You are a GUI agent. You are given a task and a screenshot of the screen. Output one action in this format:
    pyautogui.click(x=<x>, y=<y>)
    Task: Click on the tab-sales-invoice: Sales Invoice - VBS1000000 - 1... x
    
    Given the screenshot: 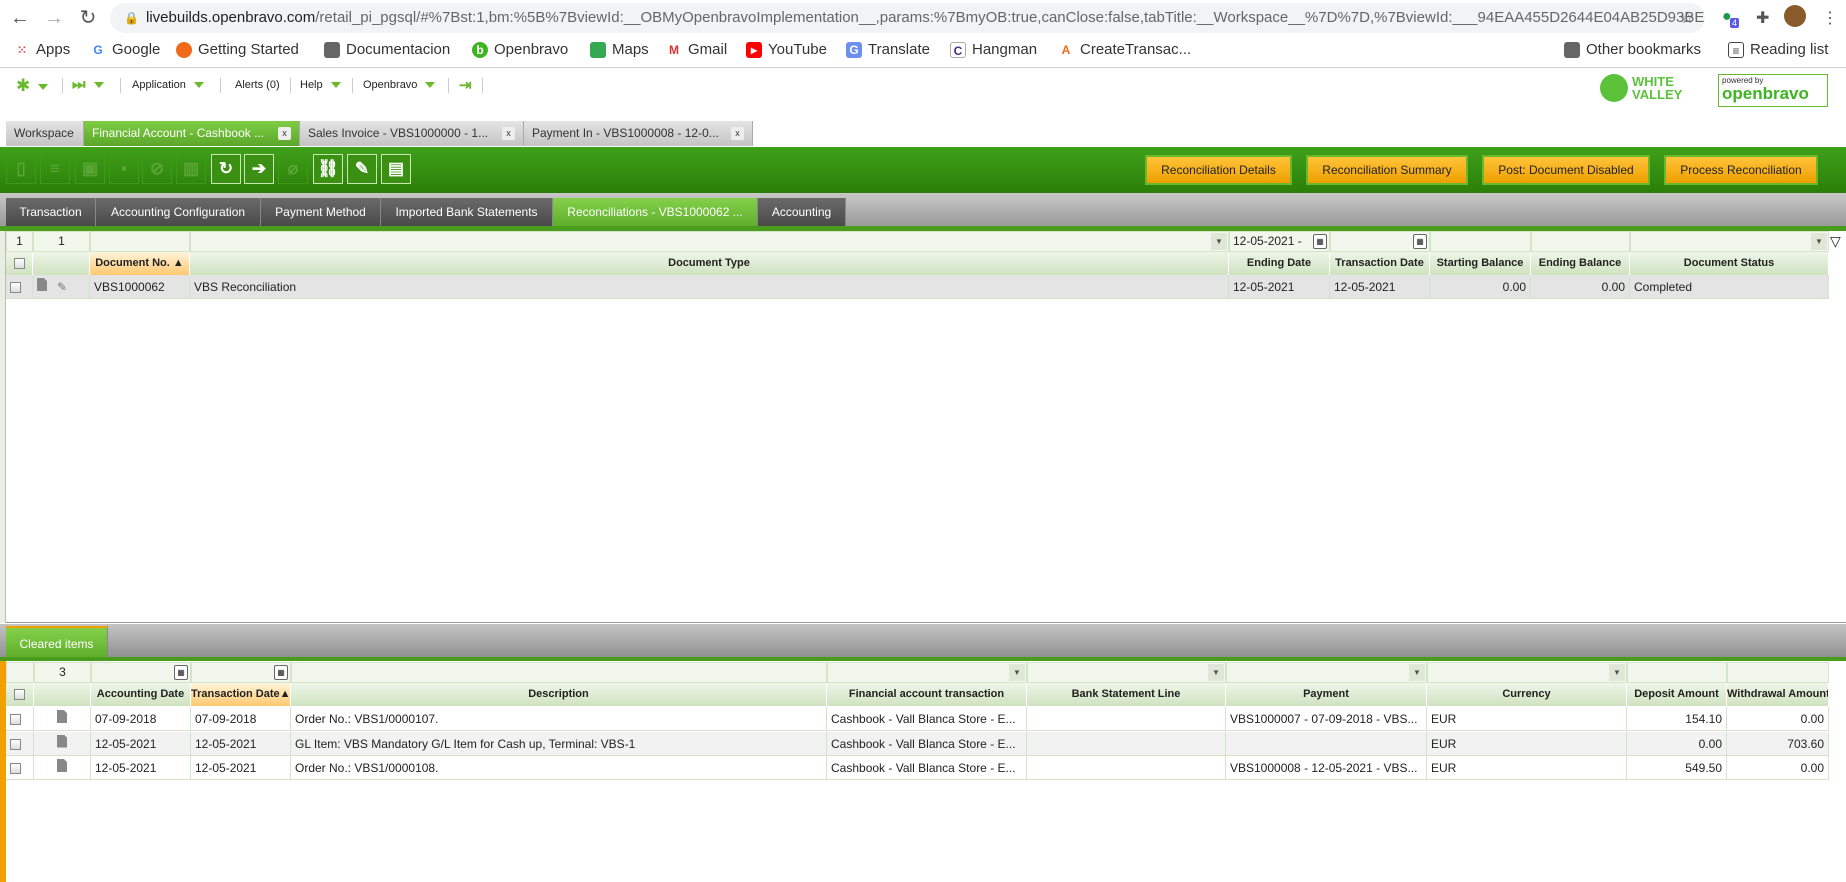 What is the action you would take?
    pyautogui.click(x=412, y=133)
    